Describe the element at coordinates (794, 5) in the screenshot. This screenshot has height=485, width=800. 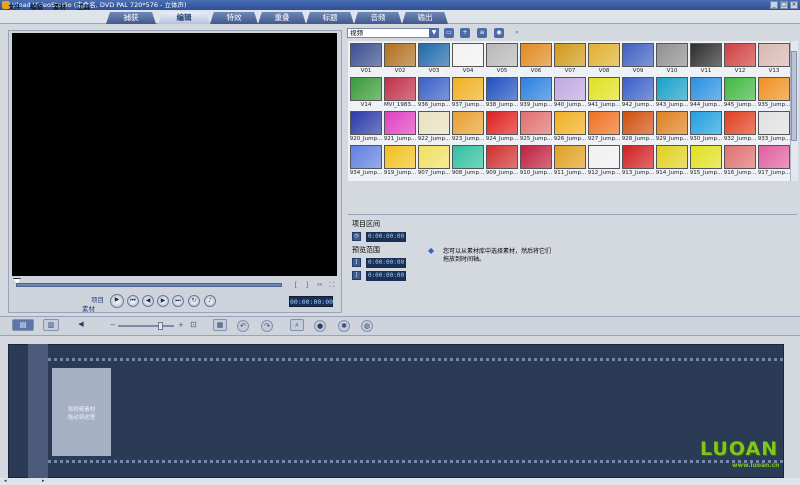
I see `close-button: ×` at that location.